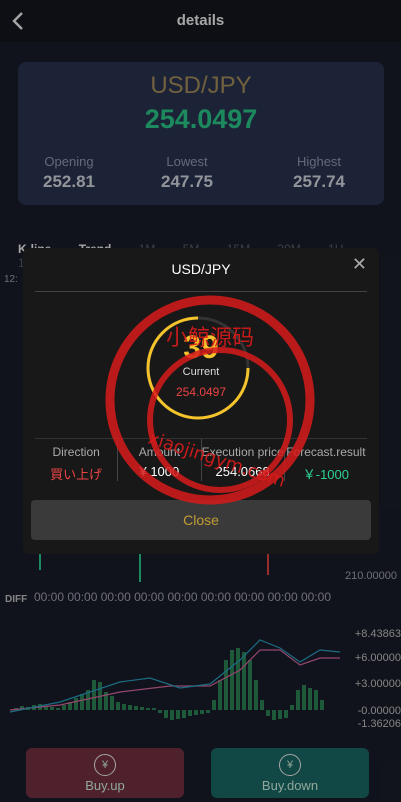 This screenshot has width=401, height=802. I want to click on execution-value: 254.0668, so click(242, 471).